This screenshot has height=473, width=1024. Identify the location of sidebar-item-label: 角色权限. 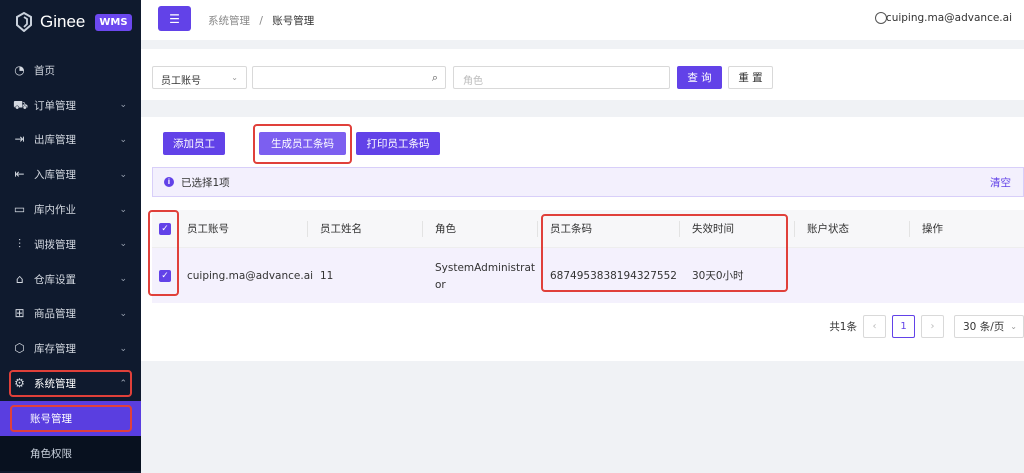
(51, 453).